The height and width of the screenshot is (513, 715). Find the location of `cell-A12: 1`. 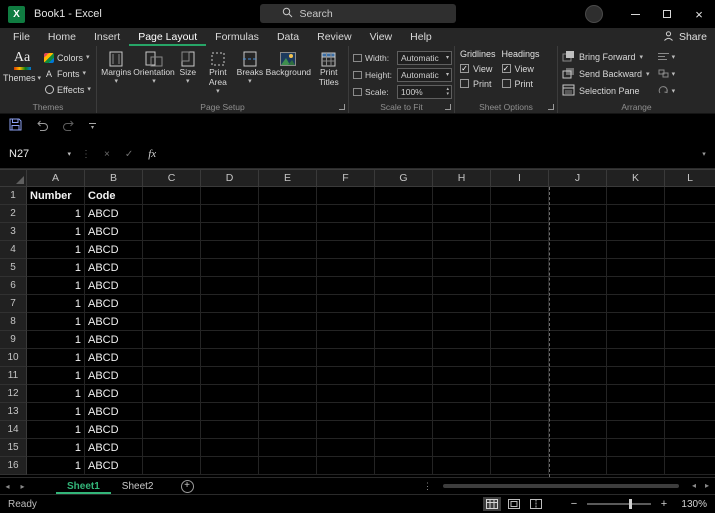

cell-A12: 1 is located at coordinates (56, 394).